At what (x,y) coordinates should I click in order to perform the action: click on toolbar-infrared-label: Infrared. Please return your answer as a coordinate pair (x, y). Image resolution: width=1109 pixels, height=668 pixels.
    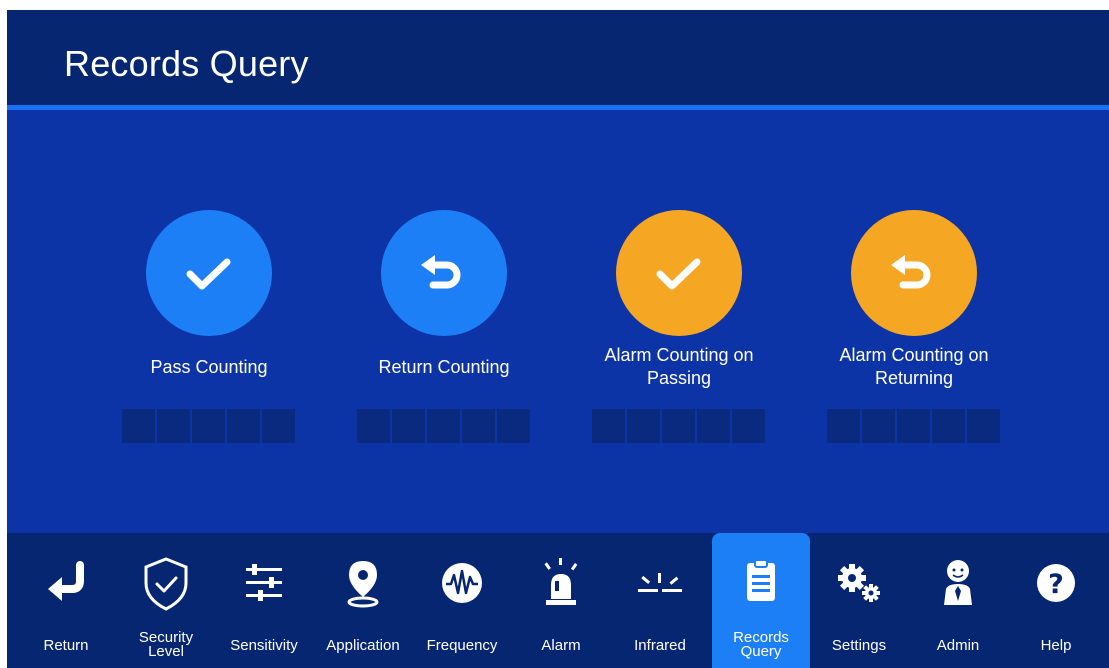
    Looking at the image, I should click on (660, 645).